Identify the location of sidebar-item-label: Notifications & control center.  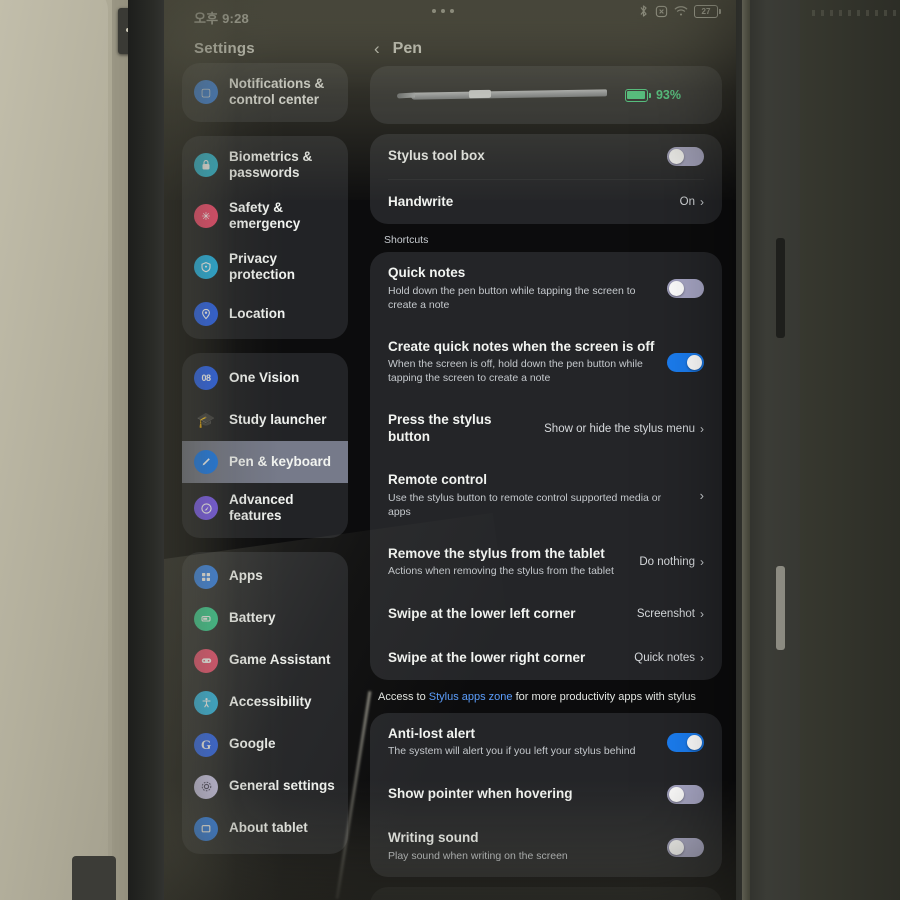
(277, 92).